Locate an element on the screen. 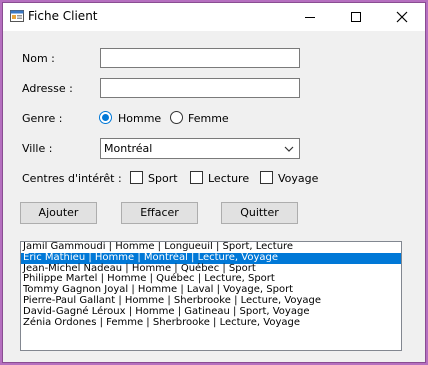  maximize-button is located at coordinates (356, 17).